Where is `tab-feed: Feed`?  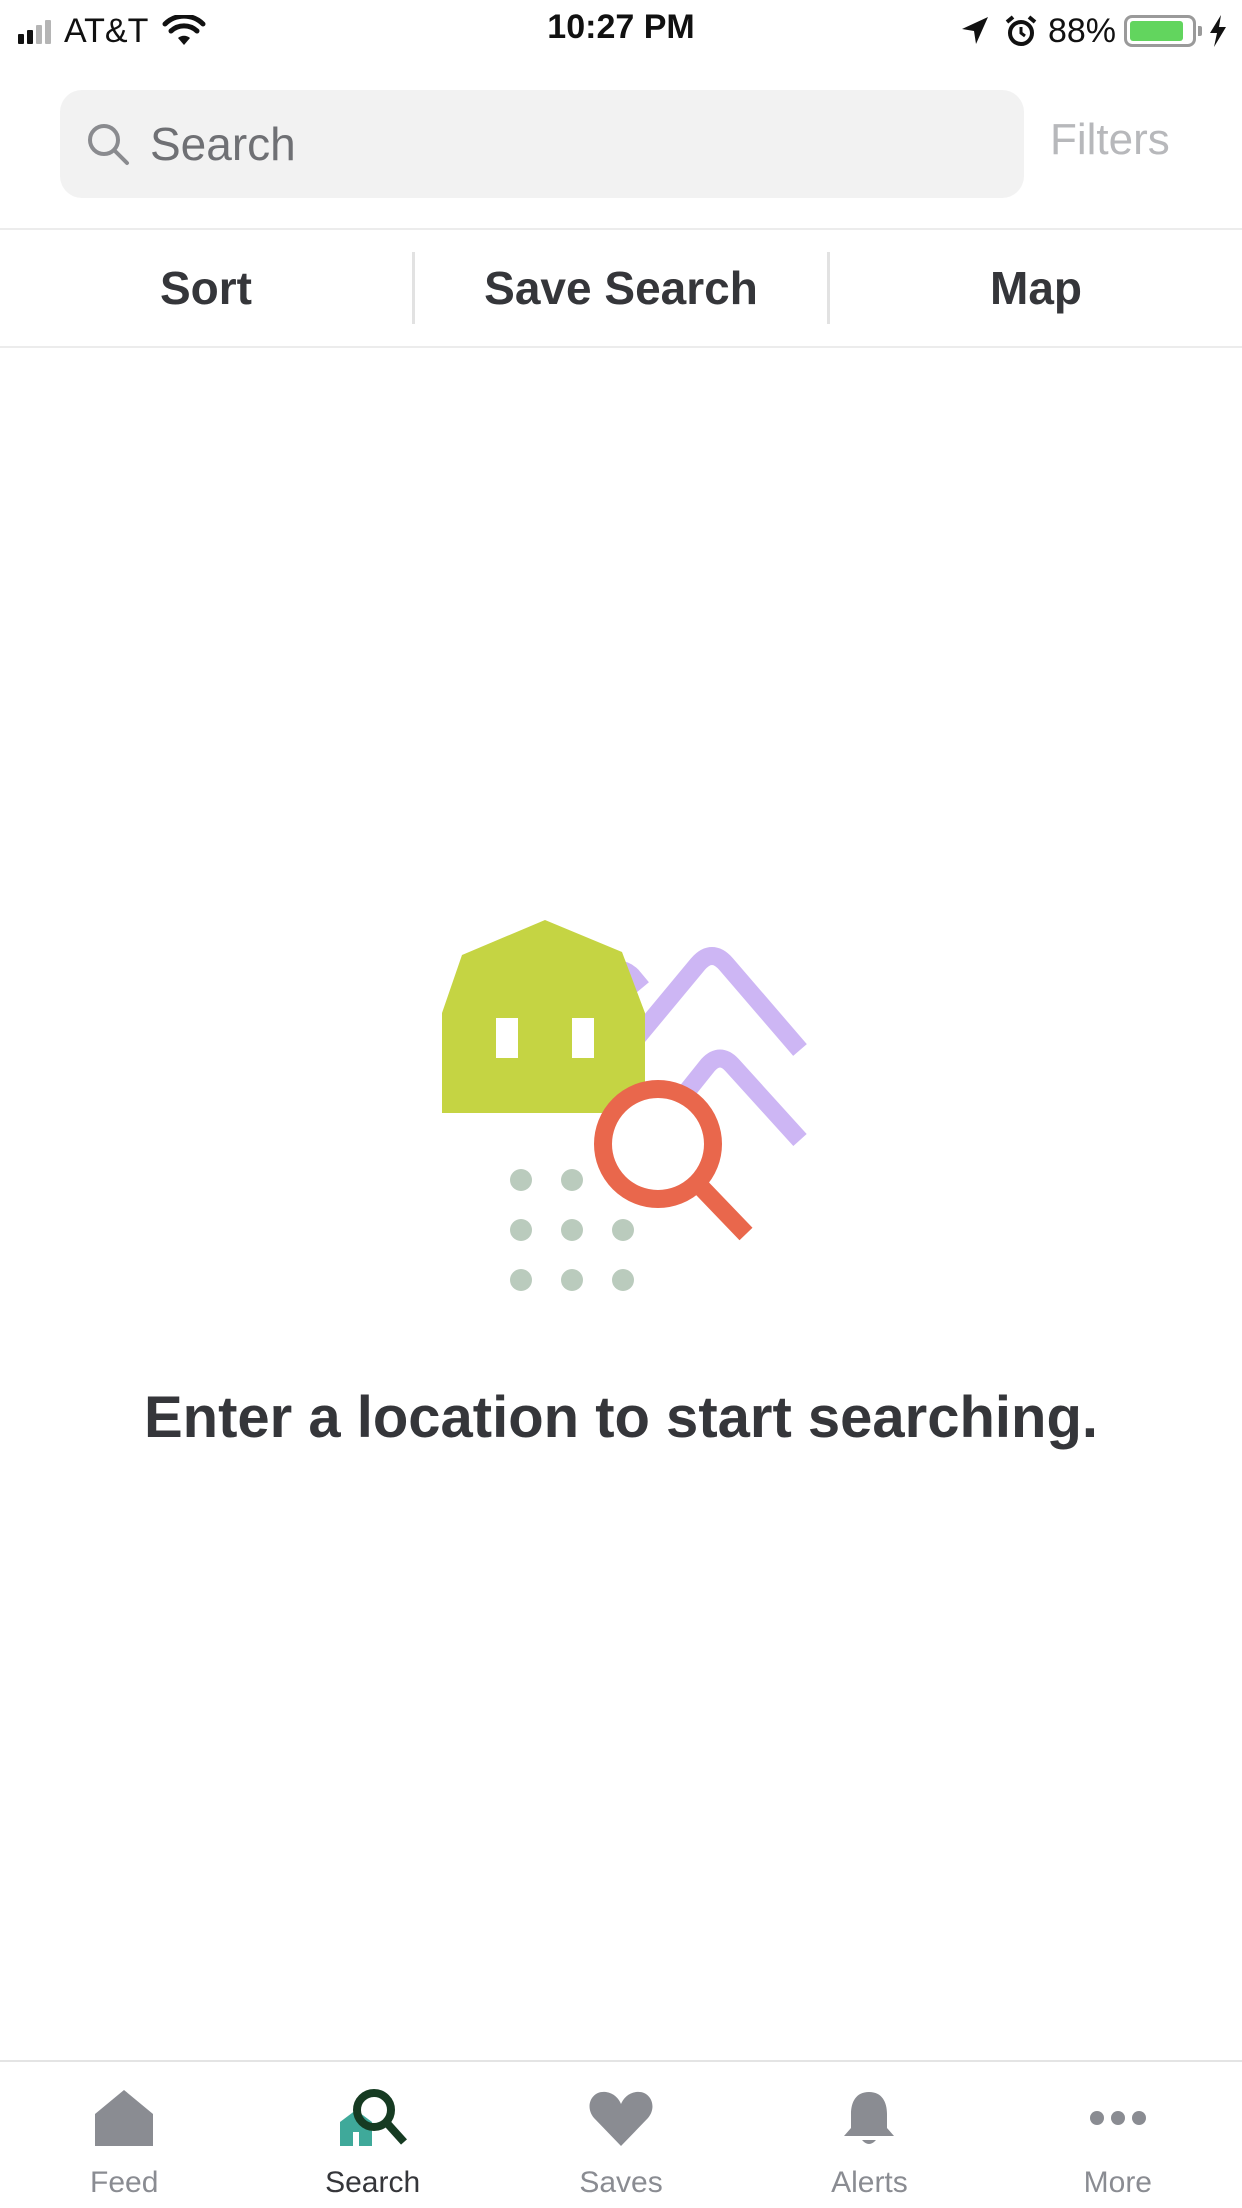
tab-feed: Feed is located at coordinates (124, 2135).